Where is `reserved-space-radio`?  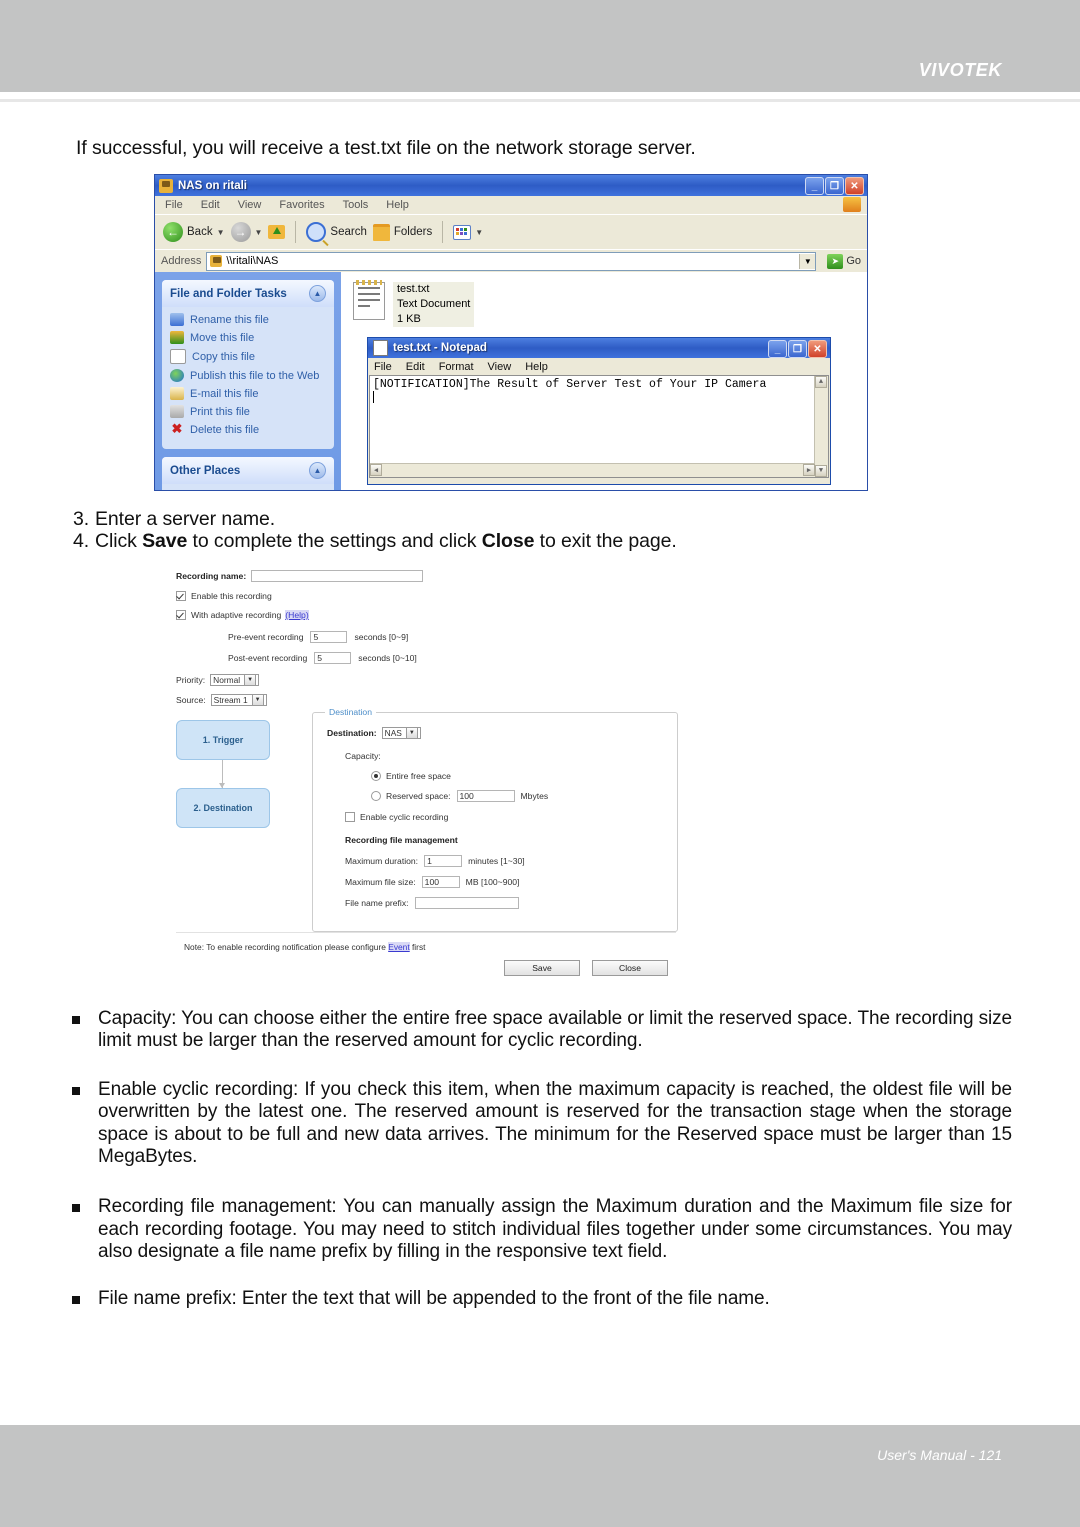 reserved-space-radio is located at coordinates (376, 796).